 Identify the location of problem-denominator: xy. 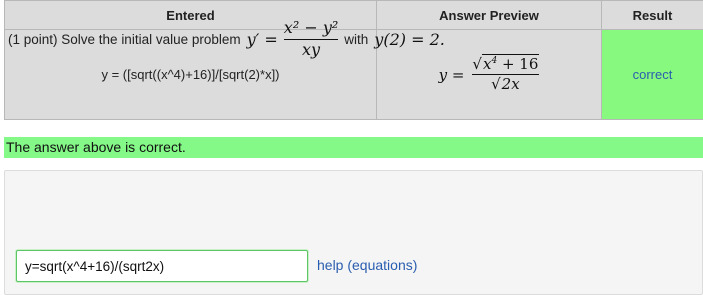
(311, 49).